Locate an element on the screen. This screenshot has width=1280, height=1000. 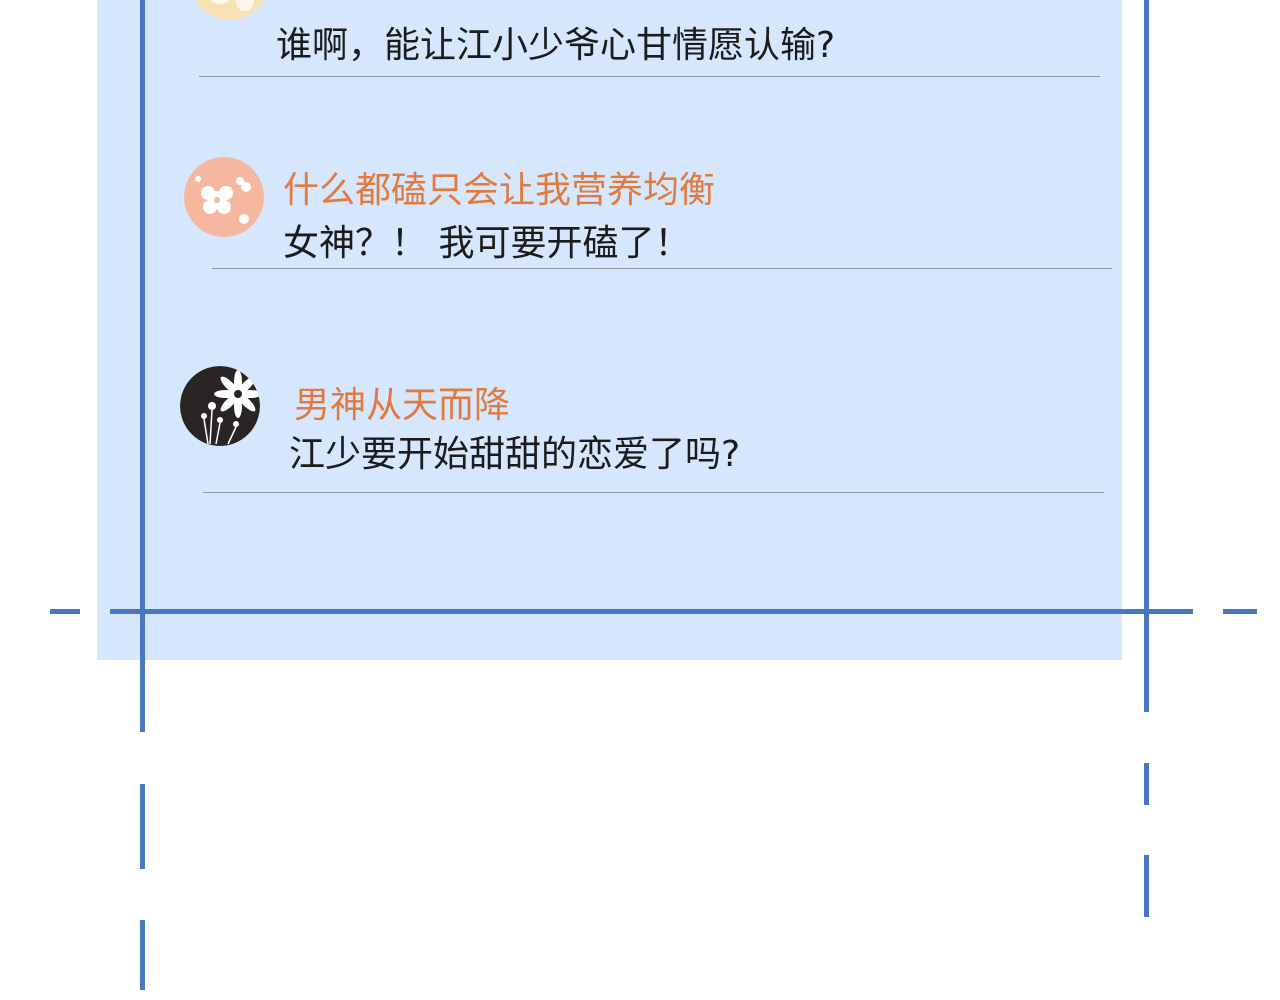
frame-line-left is located at coordinates (142, 366).